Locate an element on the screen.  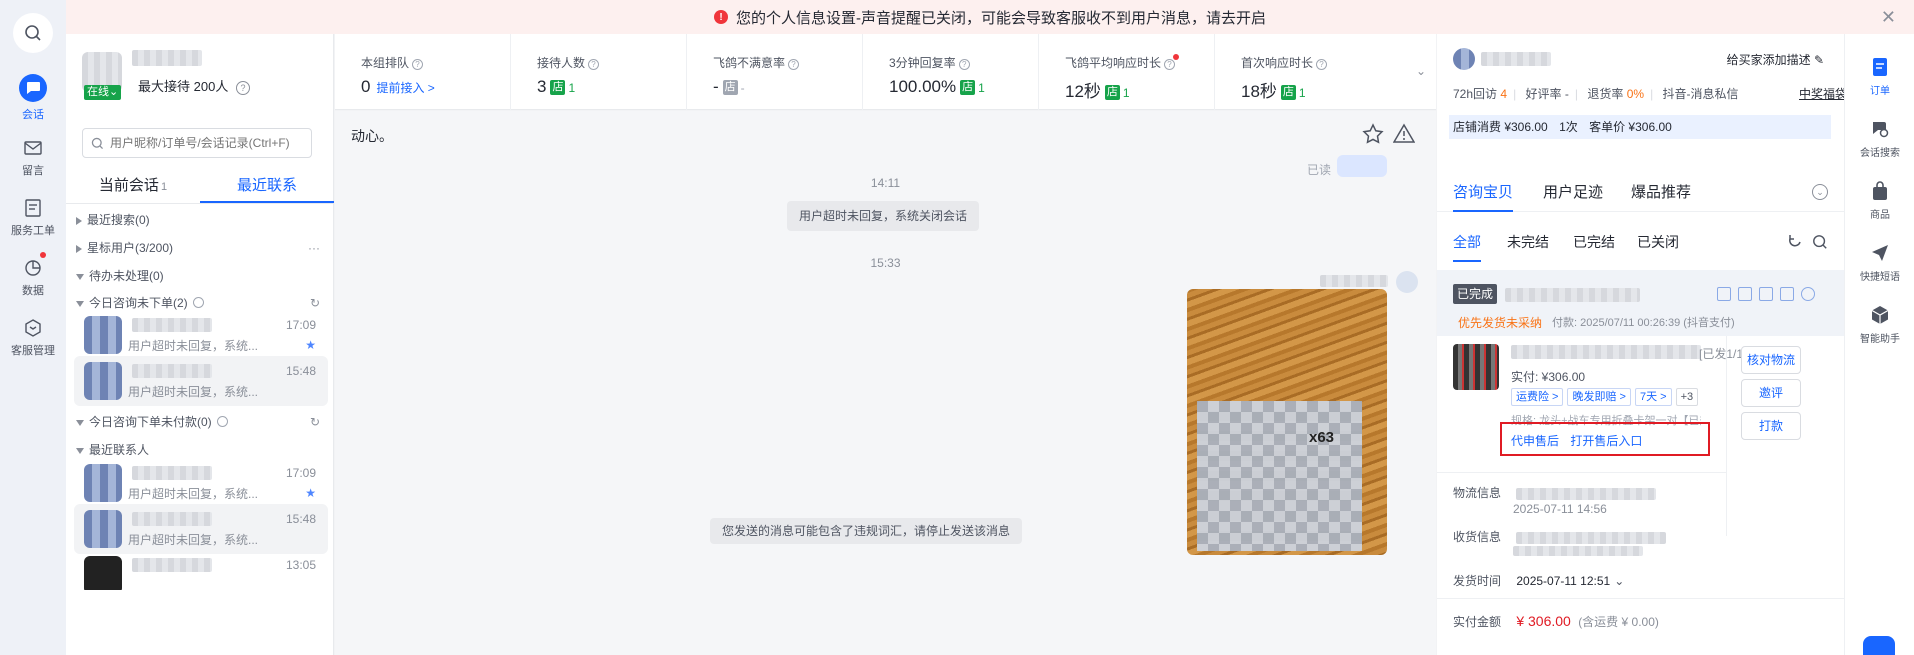
group-label: 星标用户(3/200) is located at coordinates (130, 248).